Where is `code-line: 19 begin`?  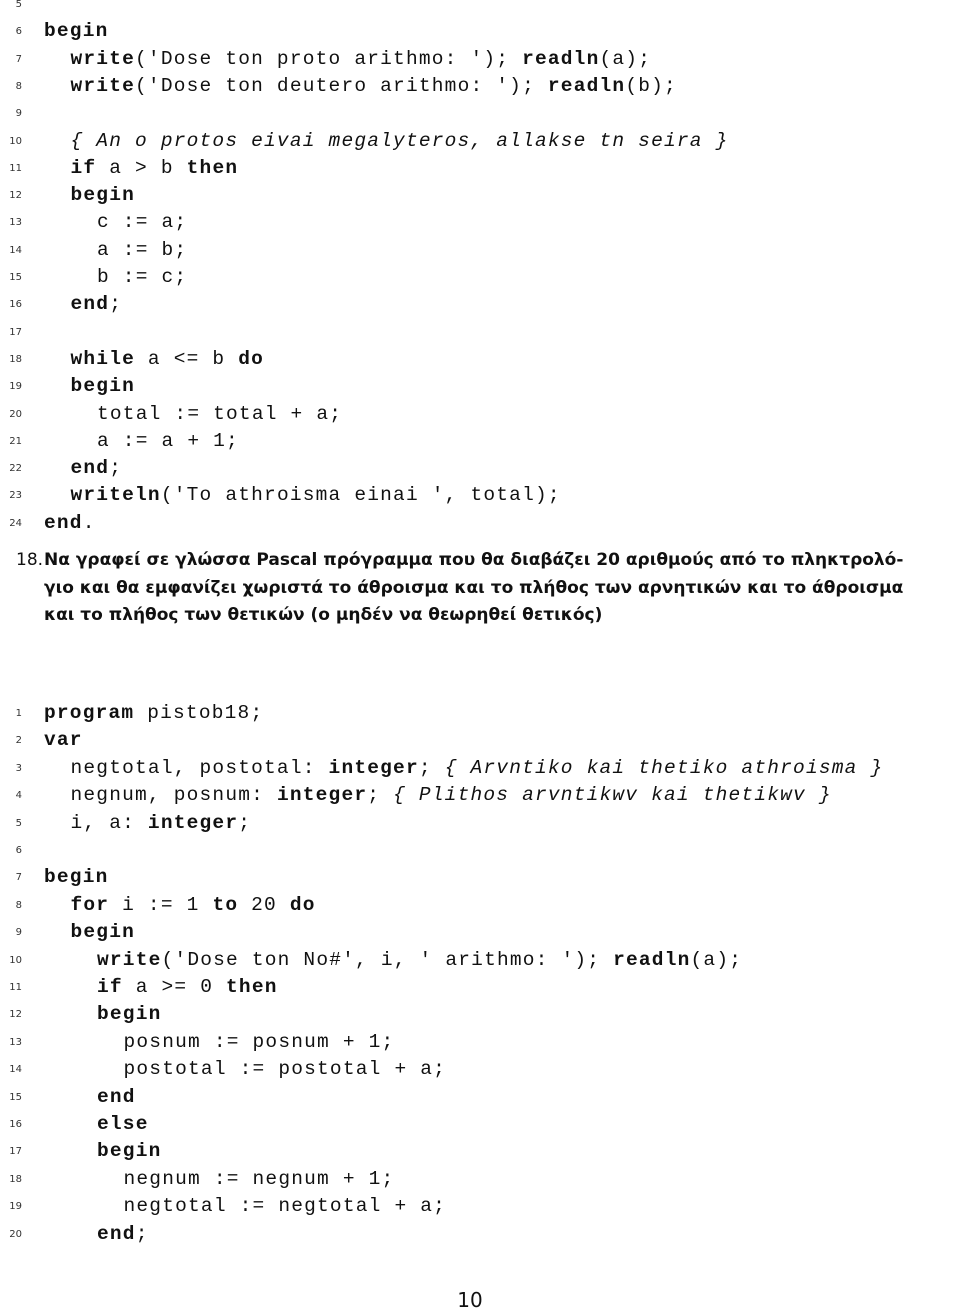
code-line: 19 begin is located at coordinates (480, 386).